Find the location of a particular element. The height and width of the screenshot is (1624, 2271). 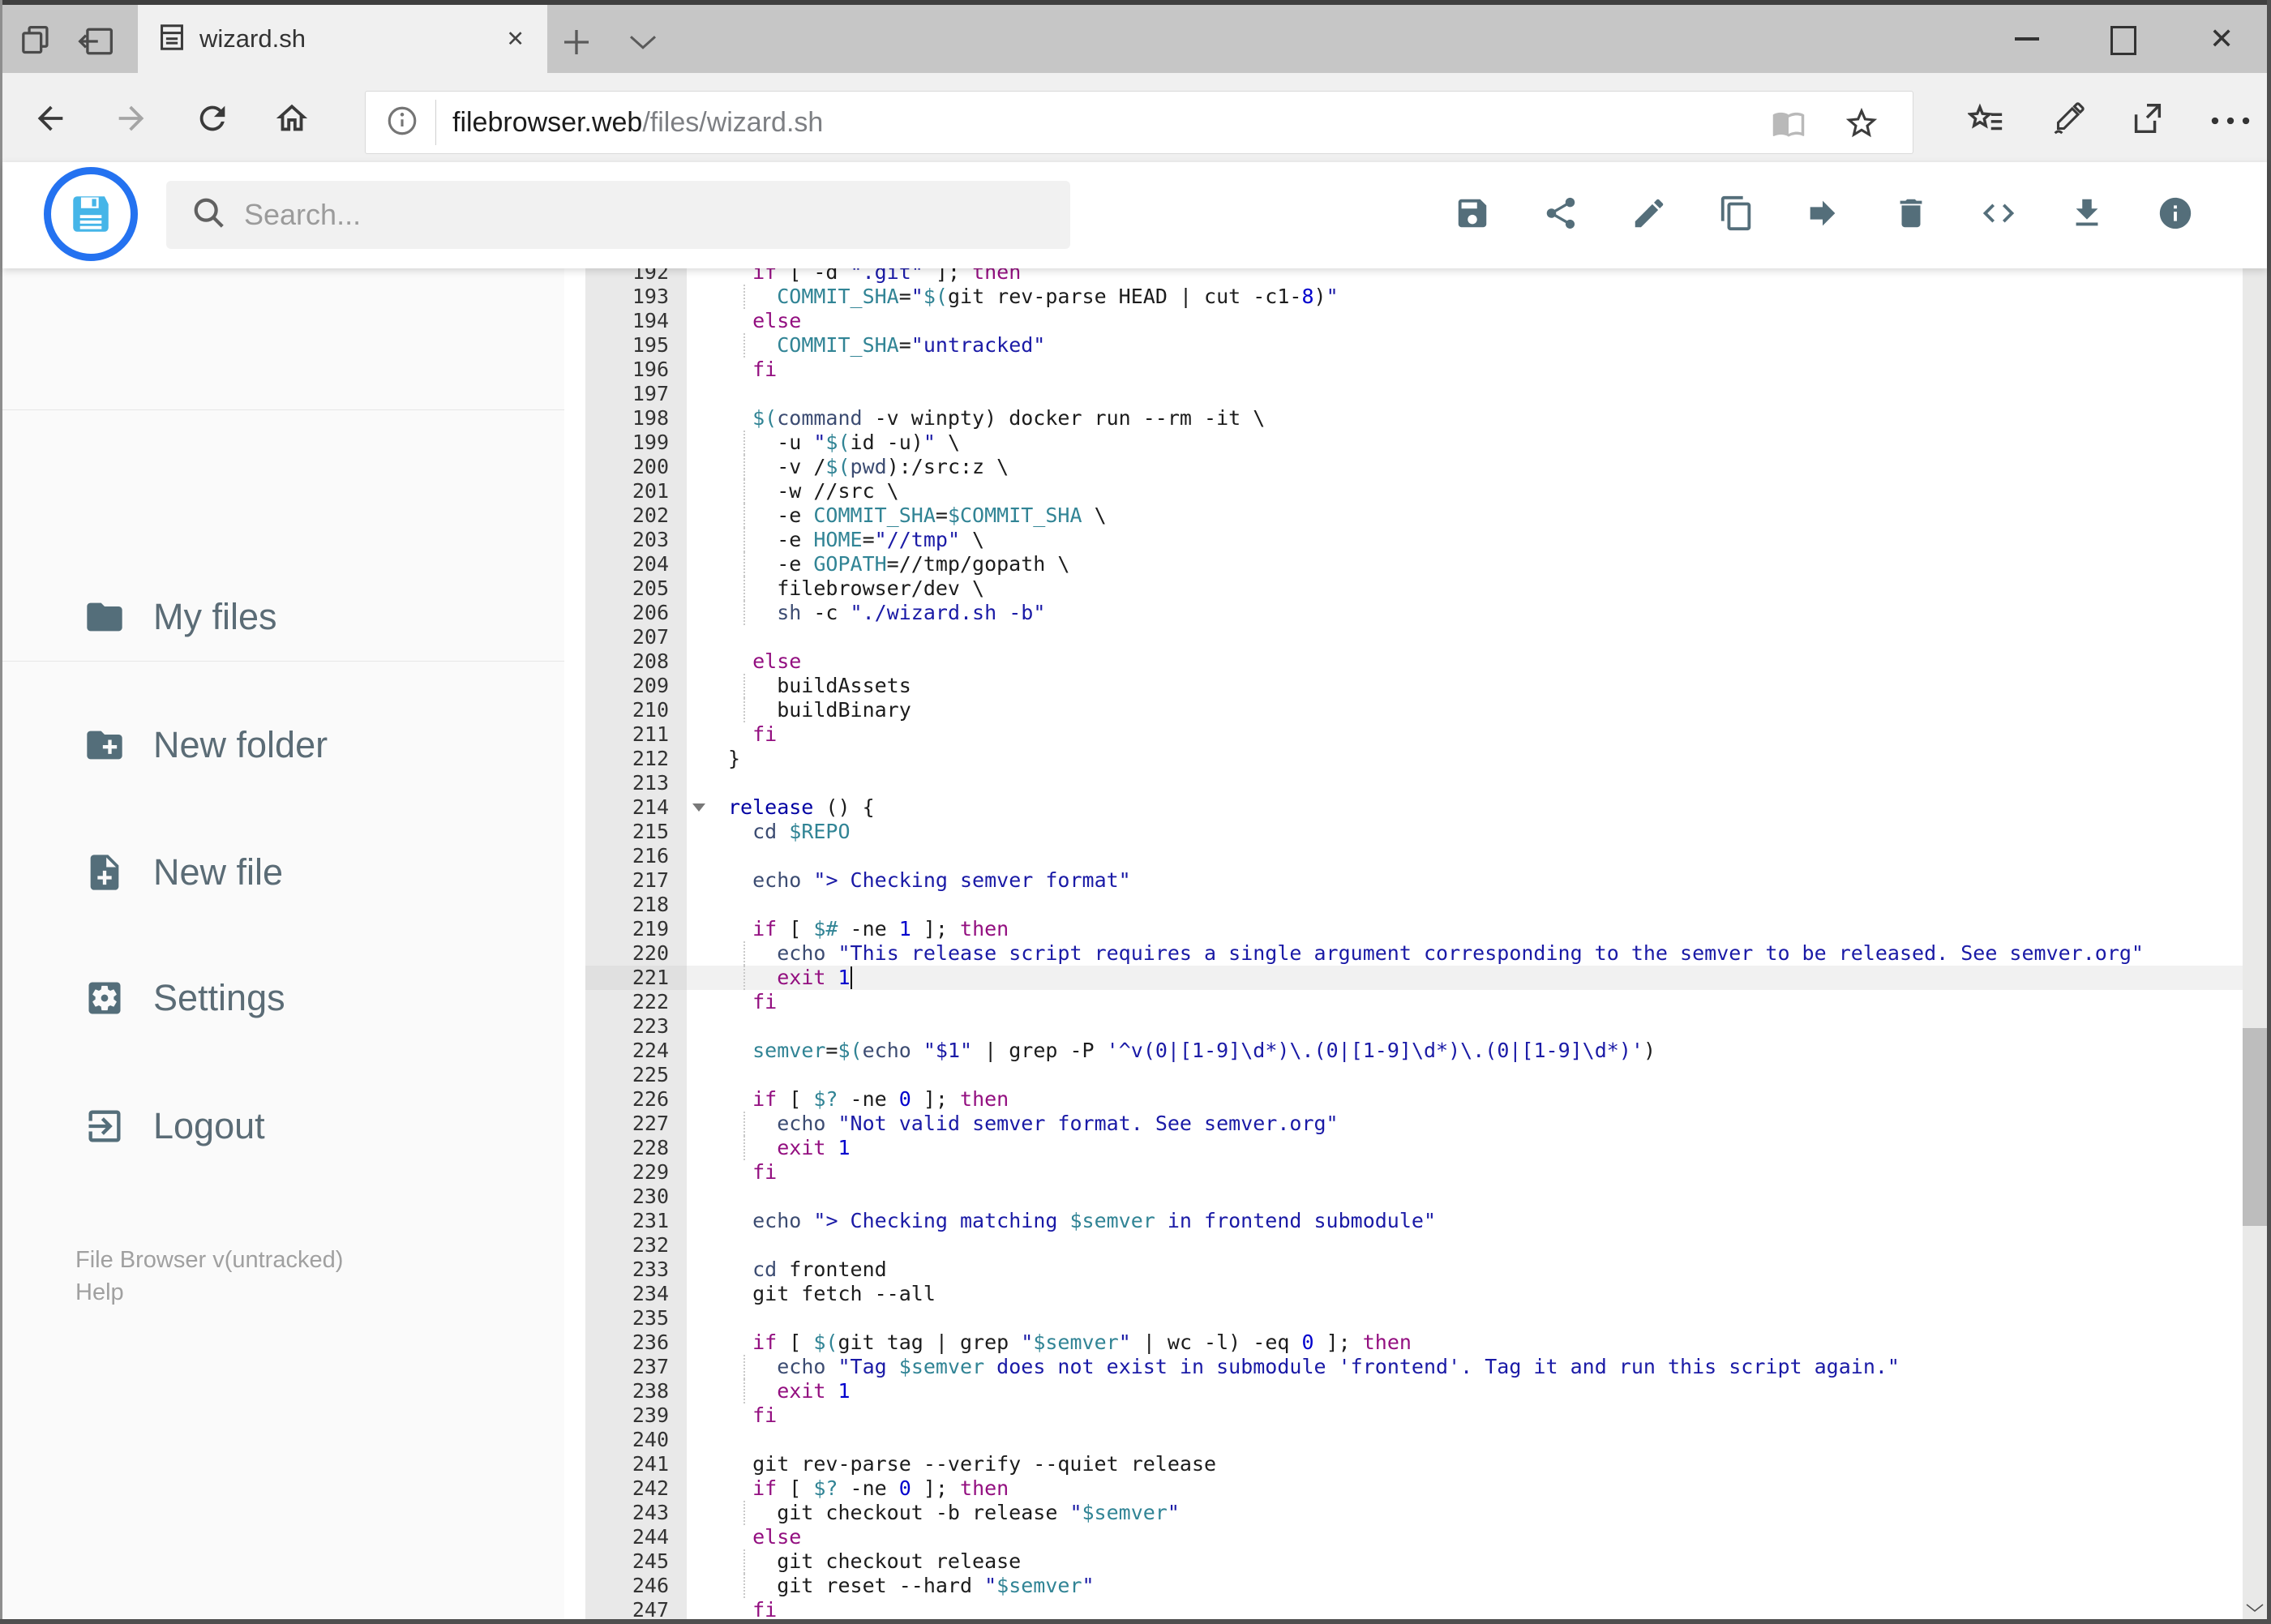

share-button is located at coordinates (1560, 215).